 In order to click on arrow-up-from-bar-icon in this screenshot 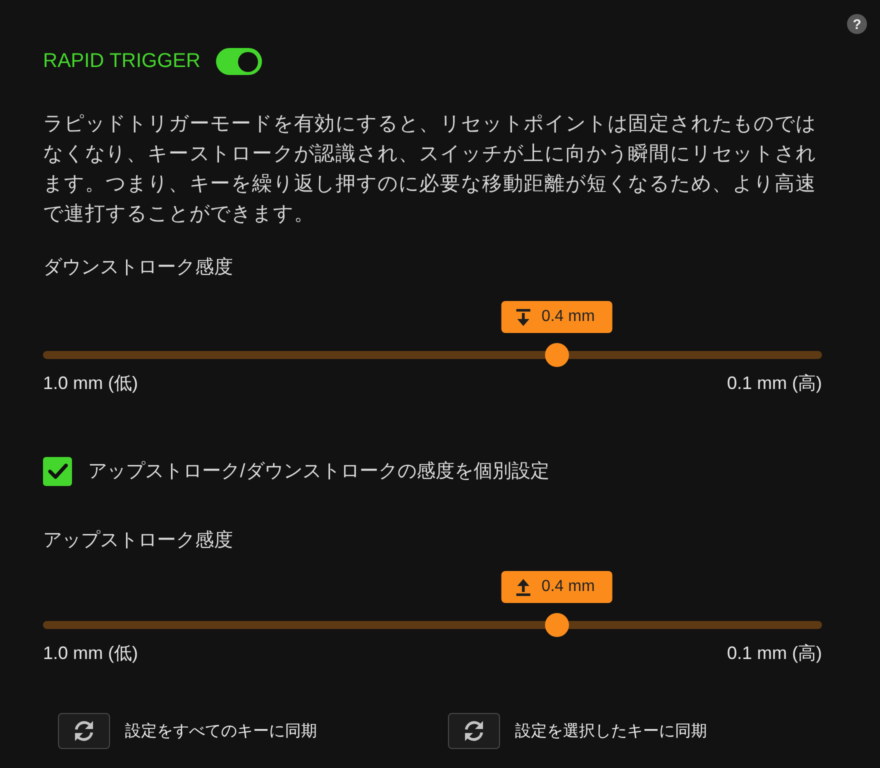, I will do `click(523, 587)`.